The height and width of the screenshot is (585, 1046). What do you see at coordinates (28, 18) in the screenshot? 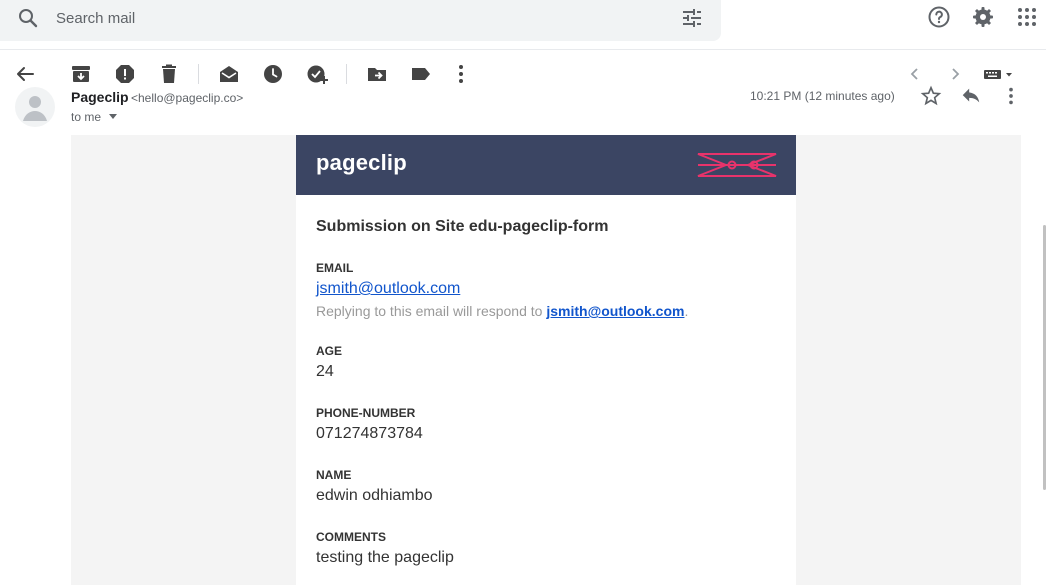
I see `search-icon` at bounding box center [28, 18].